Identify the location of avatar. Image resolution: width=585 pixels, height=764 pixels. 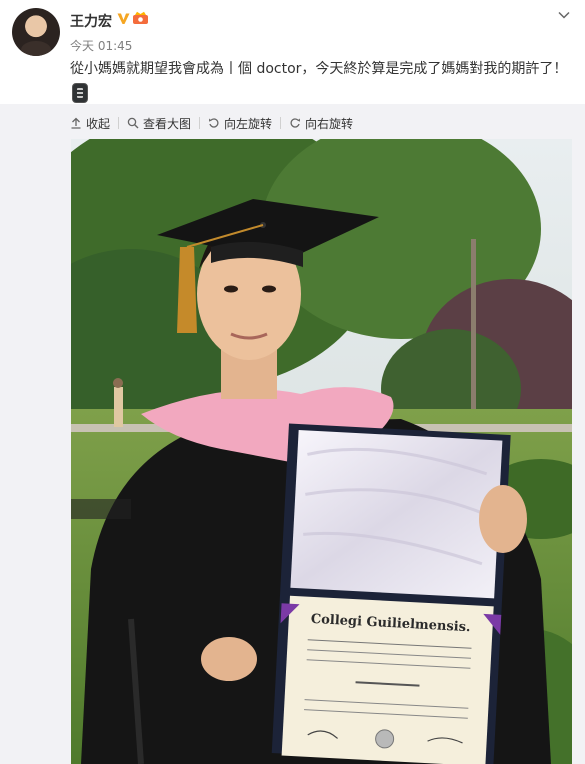
(36, 32).